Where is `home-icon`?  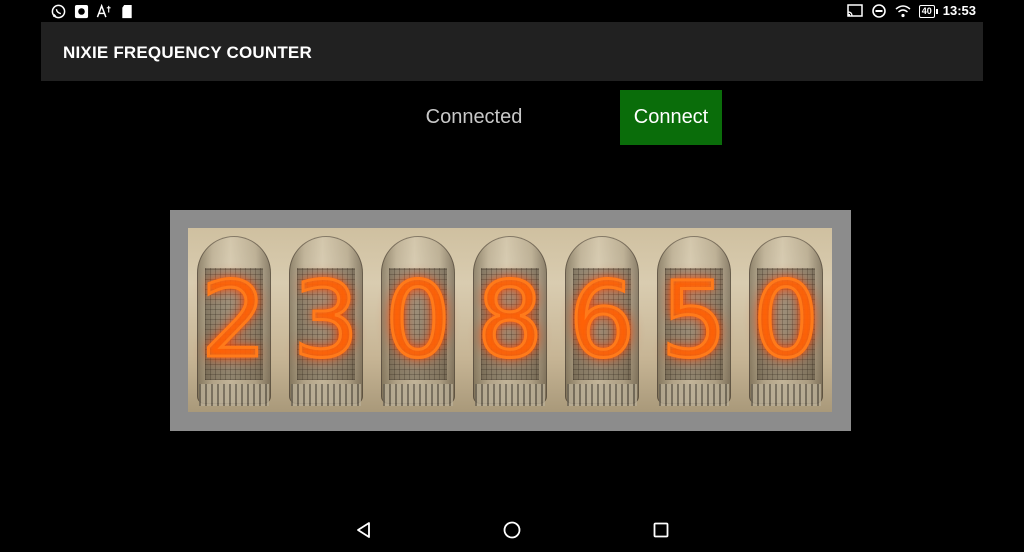
home-icon is located at coordinates (512, 530).